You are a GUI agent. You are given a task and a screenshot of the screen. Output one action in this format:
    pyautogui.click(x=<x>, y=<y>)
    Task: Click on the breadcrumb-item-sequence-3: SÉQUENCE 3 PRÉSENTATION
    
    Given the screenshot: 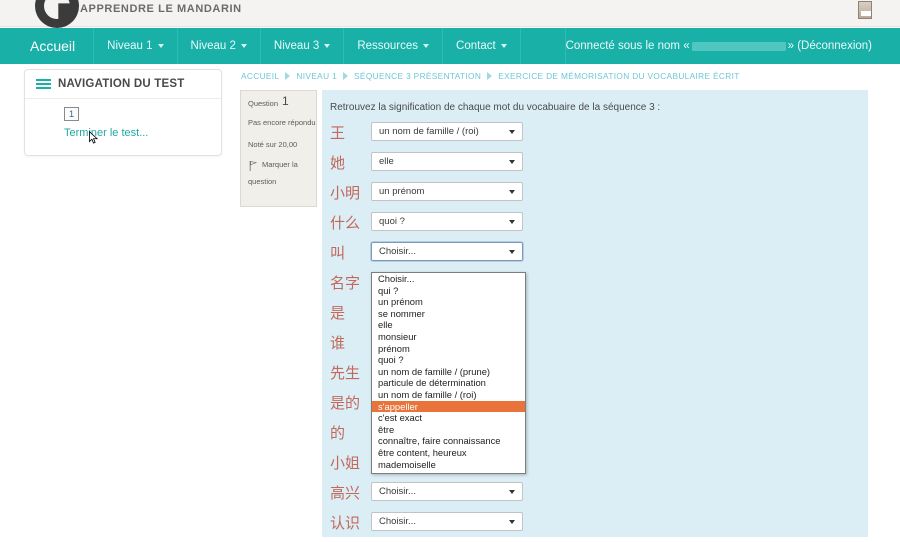 What is the action you would take?
    pyautogui.click(x=417, y=76)
    